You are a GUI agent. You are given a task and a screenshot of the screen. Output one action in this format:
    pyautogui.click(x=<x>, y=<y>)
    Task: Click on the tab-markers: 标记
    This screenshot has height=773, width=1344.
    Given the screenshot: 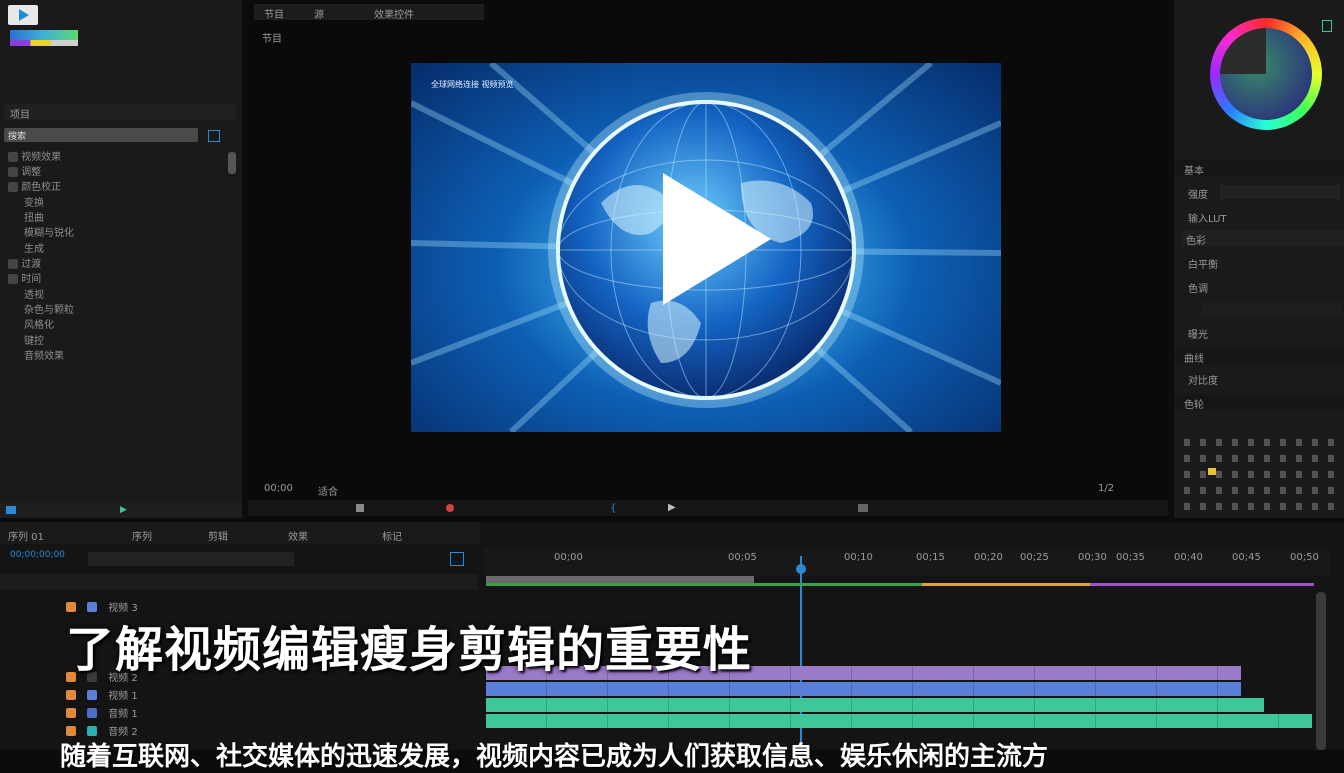 What is the action you would take?
    pyautogui.click(x=392, y=535)
    